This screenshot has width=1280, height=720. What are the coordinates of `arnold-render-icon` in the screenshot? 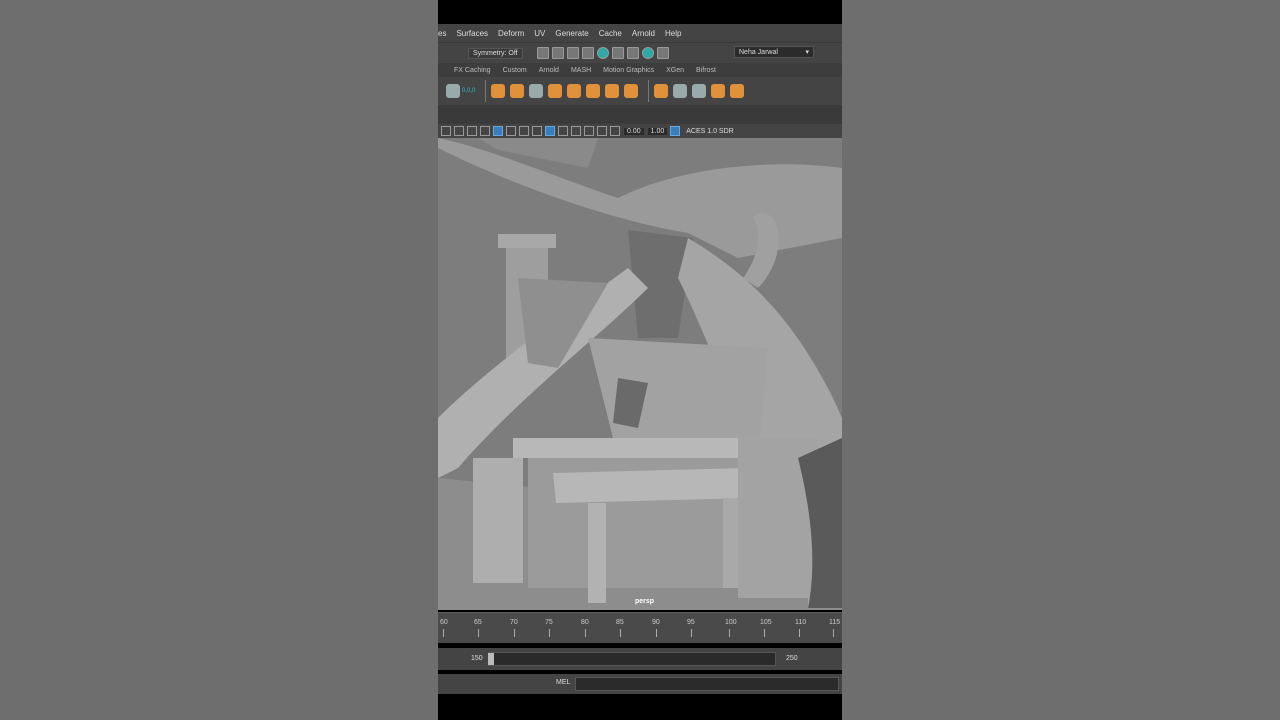 It's located at (602, 53).